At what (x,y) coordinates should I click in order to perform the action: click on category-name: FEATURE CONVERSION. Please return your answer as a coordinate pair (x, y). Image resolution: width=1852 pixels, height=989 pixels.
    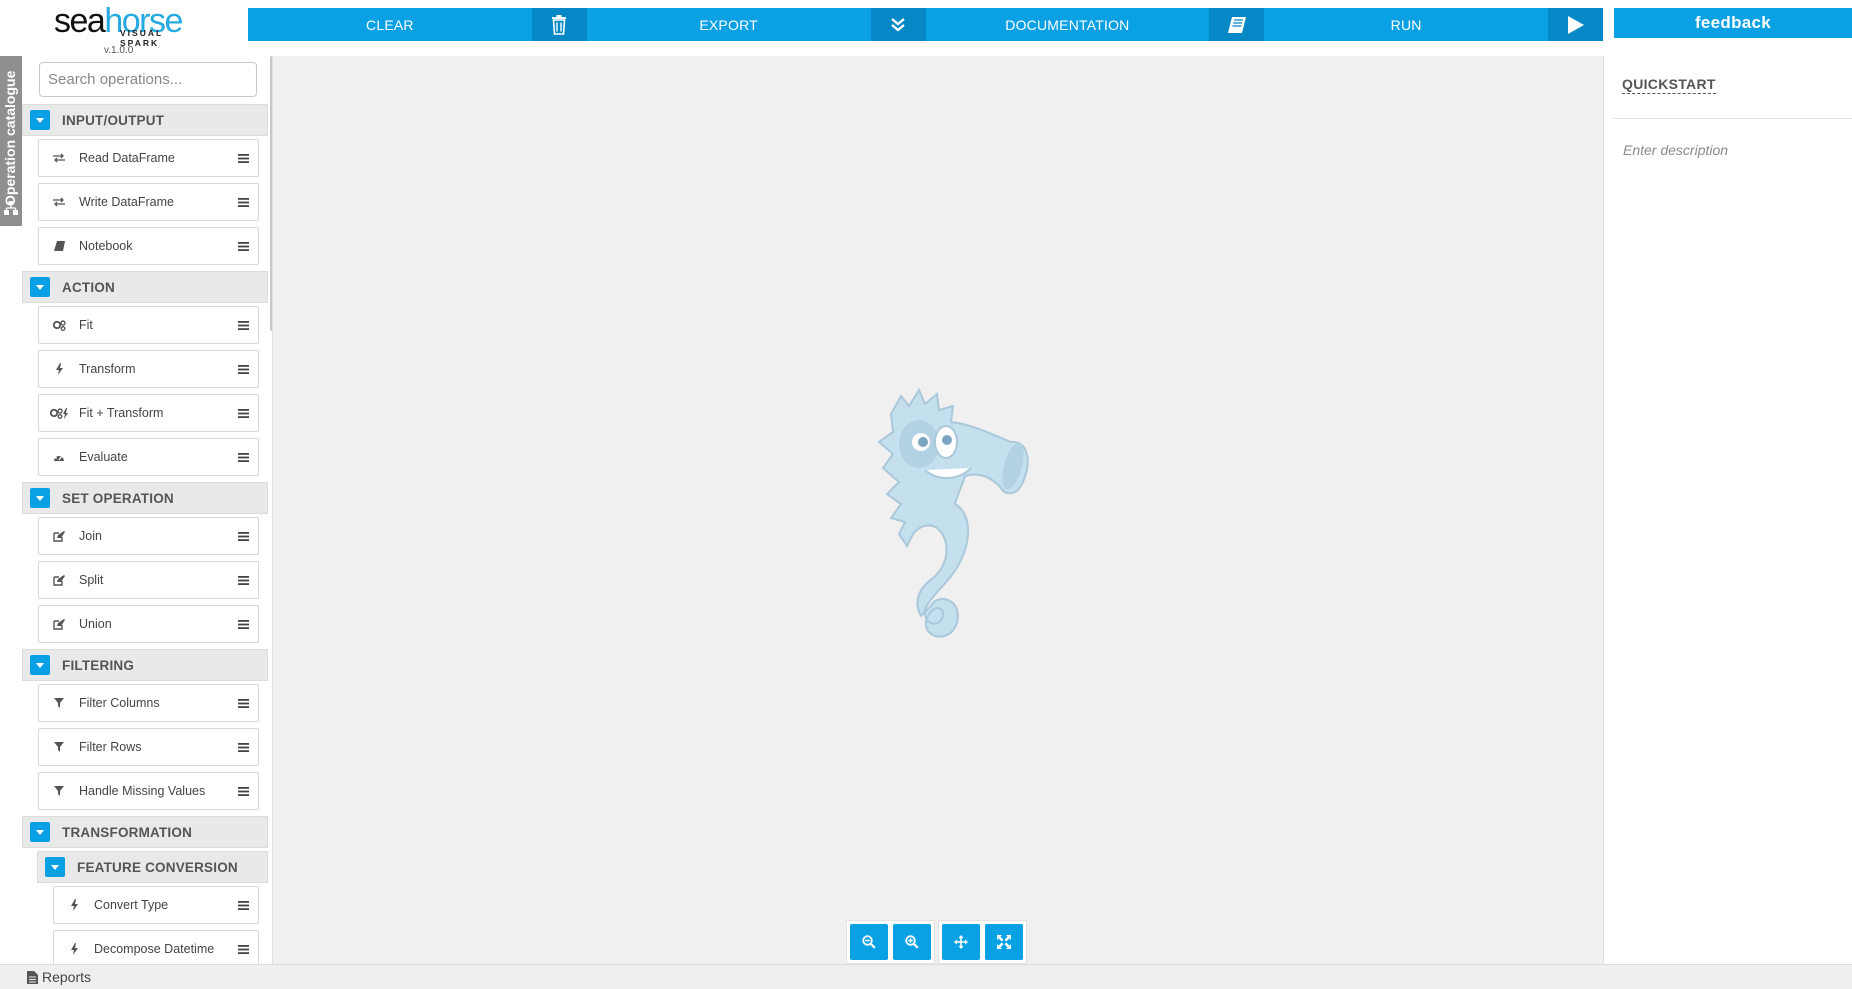
    Looking at the image, I should click on (157, 867).